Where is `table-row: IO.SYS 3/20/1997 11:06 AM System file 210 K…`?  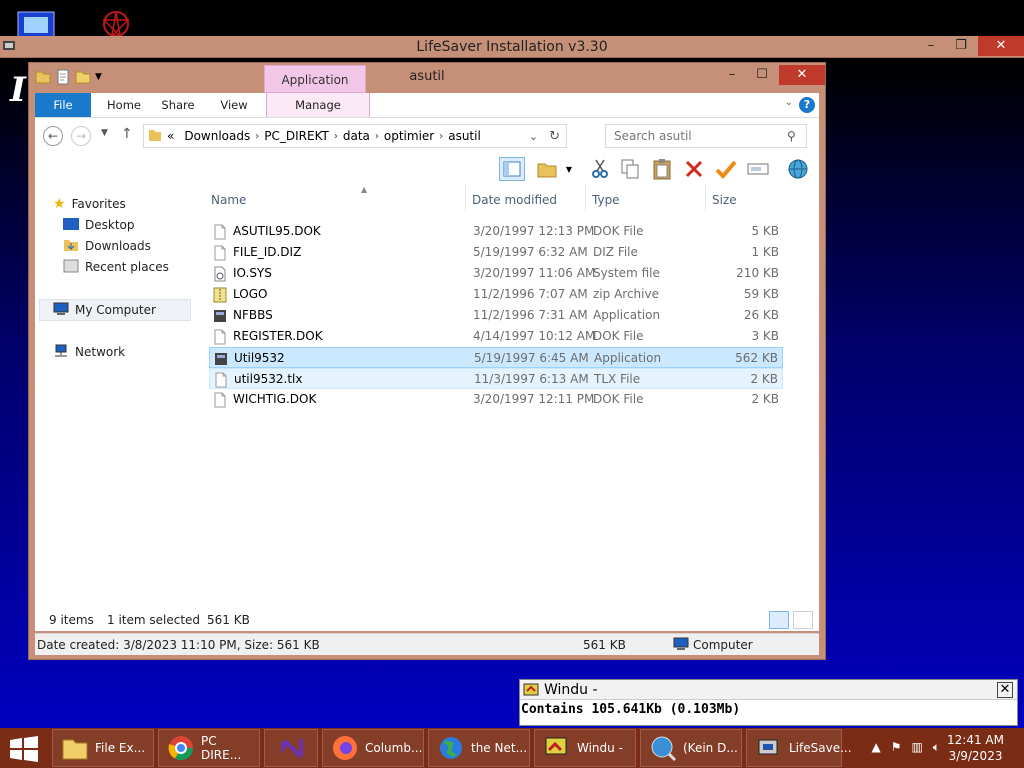
table-row: IO.SYS 3/20/1997 11:06 AM System file 210 K… is located at coordinates (496, 273).